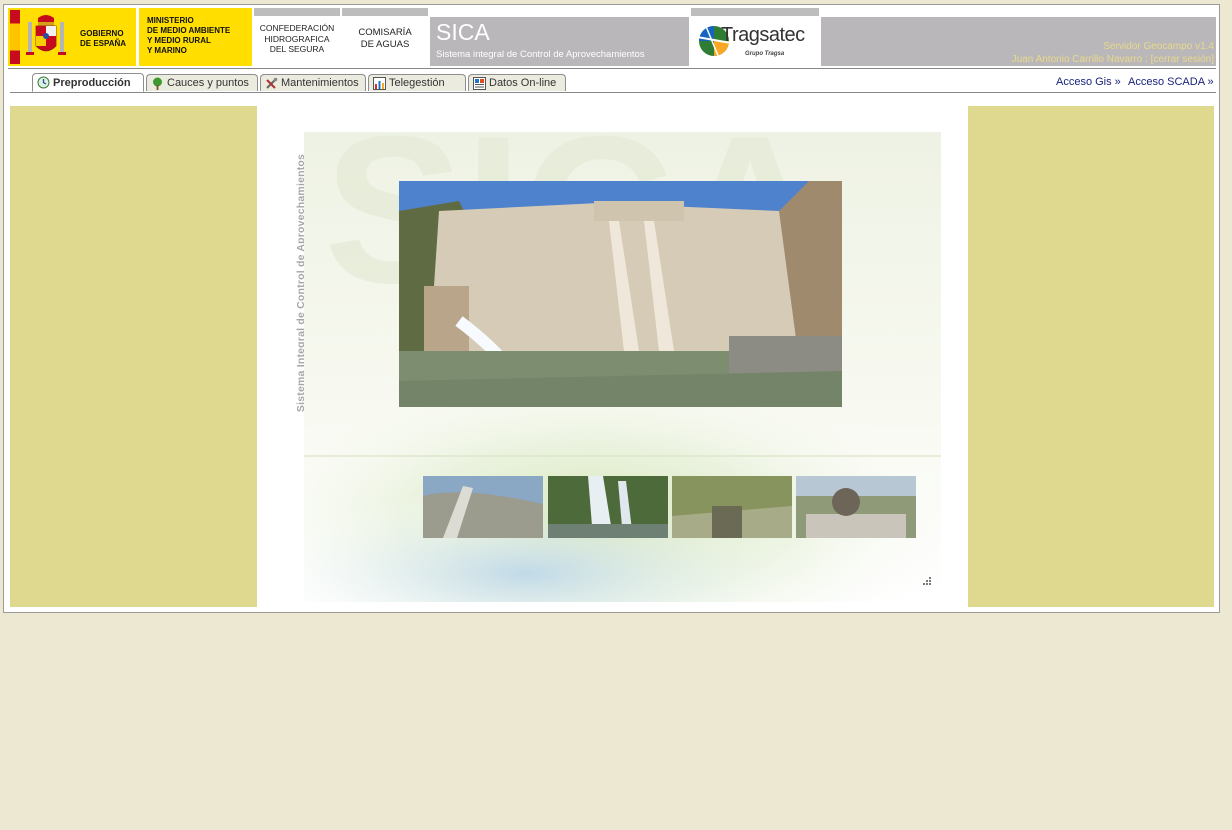  Describe the element at coordinates (179, 40) in the screenshot. I see `ministerio-line-3: Y MEDIO RURAL` at that location.